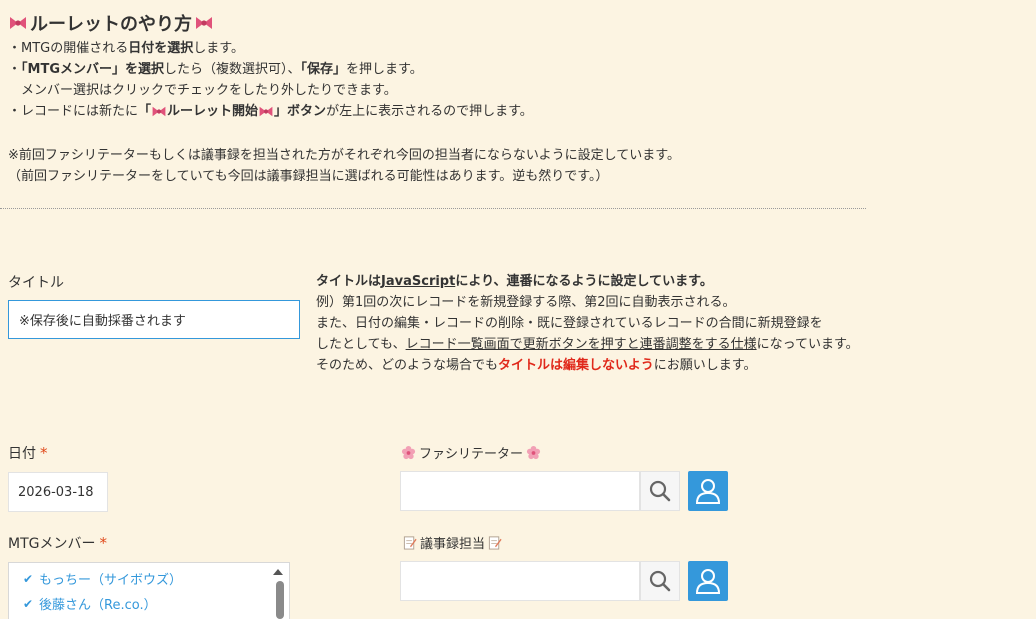  I want to click on facilitator-user-select-button, so click(708, 491).